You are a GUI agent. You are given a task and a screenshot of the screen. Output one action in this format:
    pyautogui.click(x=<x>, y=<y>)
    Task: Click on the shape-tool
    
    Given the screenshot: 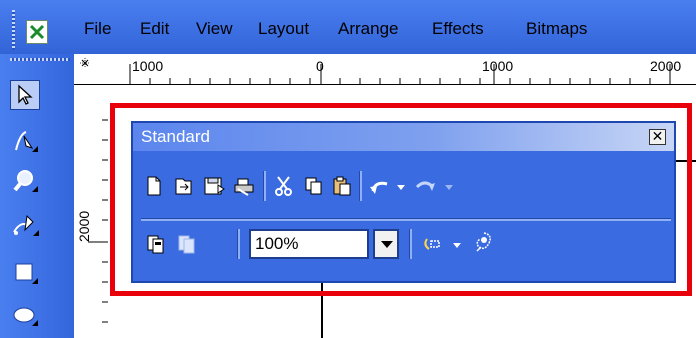 What is the action you would take?
    pyautogui.click(x=25, y=141)
    